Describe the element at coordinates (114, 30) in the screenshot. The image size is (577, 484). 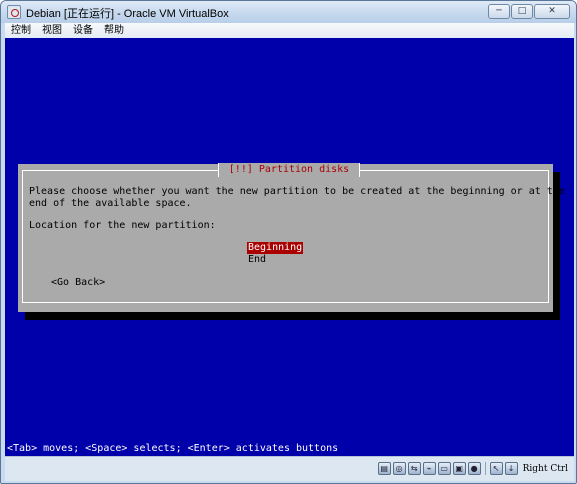
I see `menu-help: 帮助` at that location.